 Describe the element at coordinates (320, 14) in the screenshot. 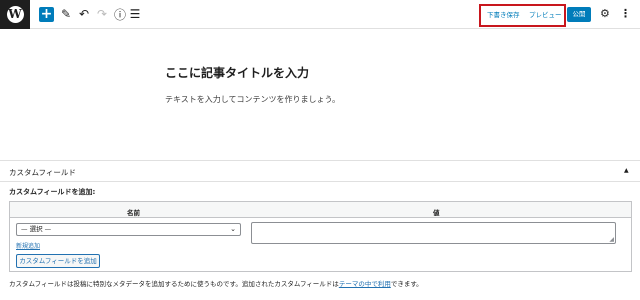

I see `editor-toolbar: W + ✎ ↶ ↷ ⓘ ☰ 下書き保存 プレビュー 公開 ⚙ ⋮` at that location.